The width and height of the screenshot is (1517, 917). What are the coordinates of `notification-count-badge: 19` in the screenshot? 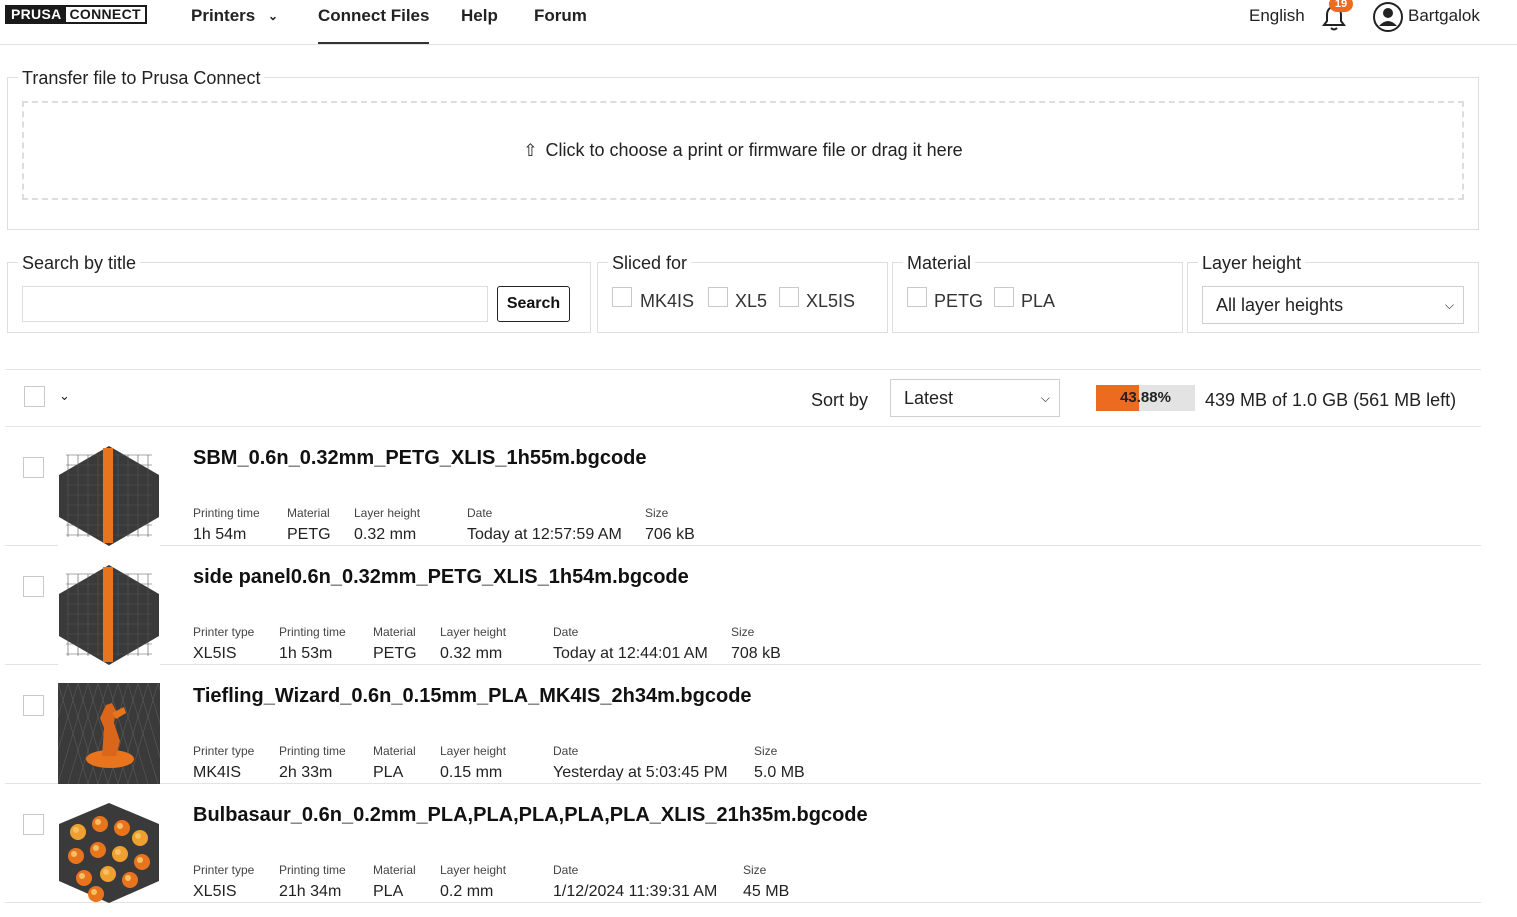 It's located at (1341, 6).